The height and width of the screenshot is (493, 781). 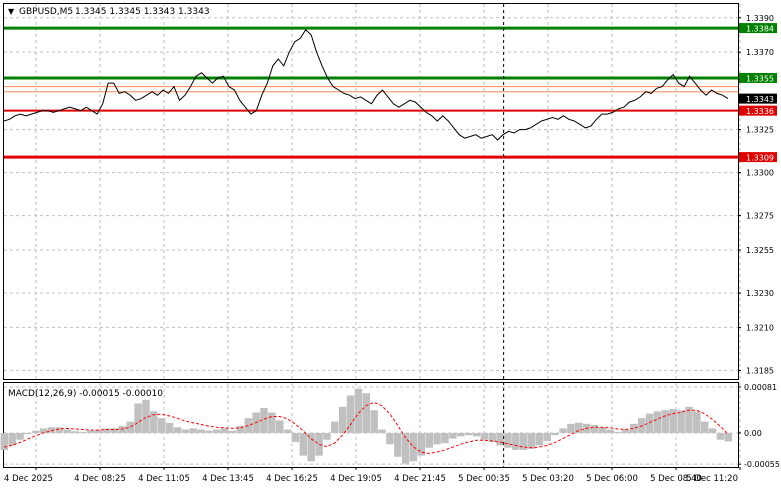 What do you see at coordinates (762, 464) in the screenshot?
I see `macd-tick-label: -0.00055` at bounding box center [762, 464].